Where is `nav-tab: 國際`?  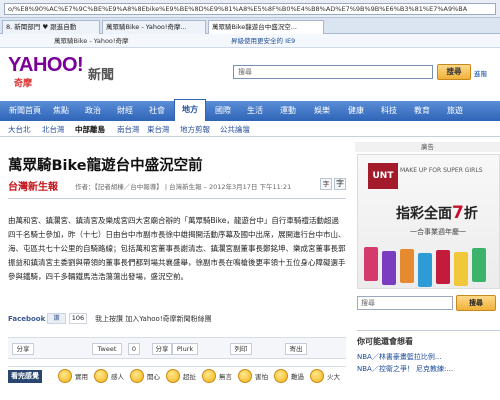
nav-tab: 國際 is located at coordinates (223, 111).